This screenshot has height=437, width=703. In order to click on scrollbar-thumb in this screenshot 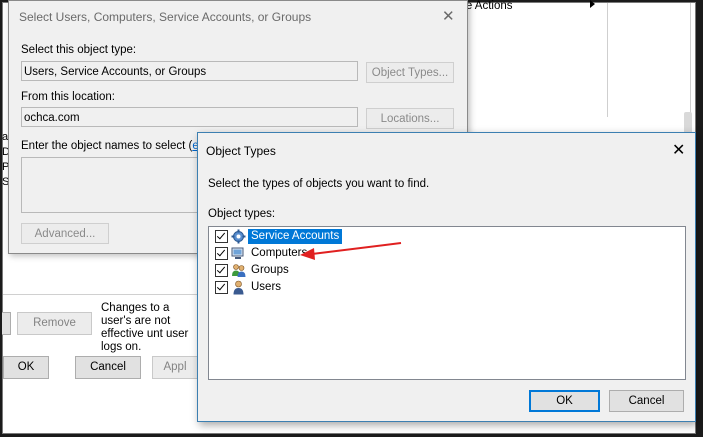, I will do `click(688, 123)`.